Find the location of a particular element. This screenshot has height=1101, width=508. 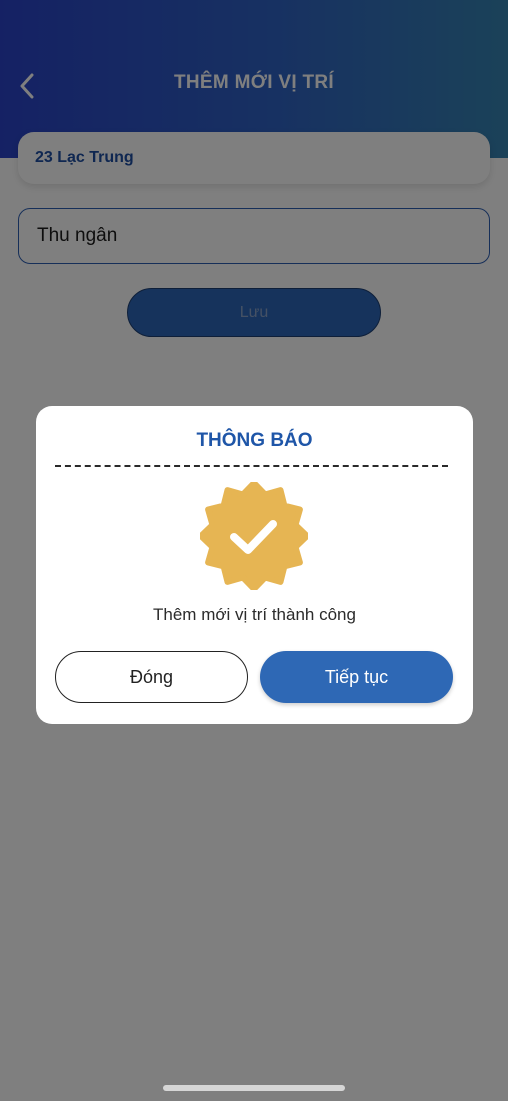

continue-button: Tiếp tục is located at coordinates (356, 677).